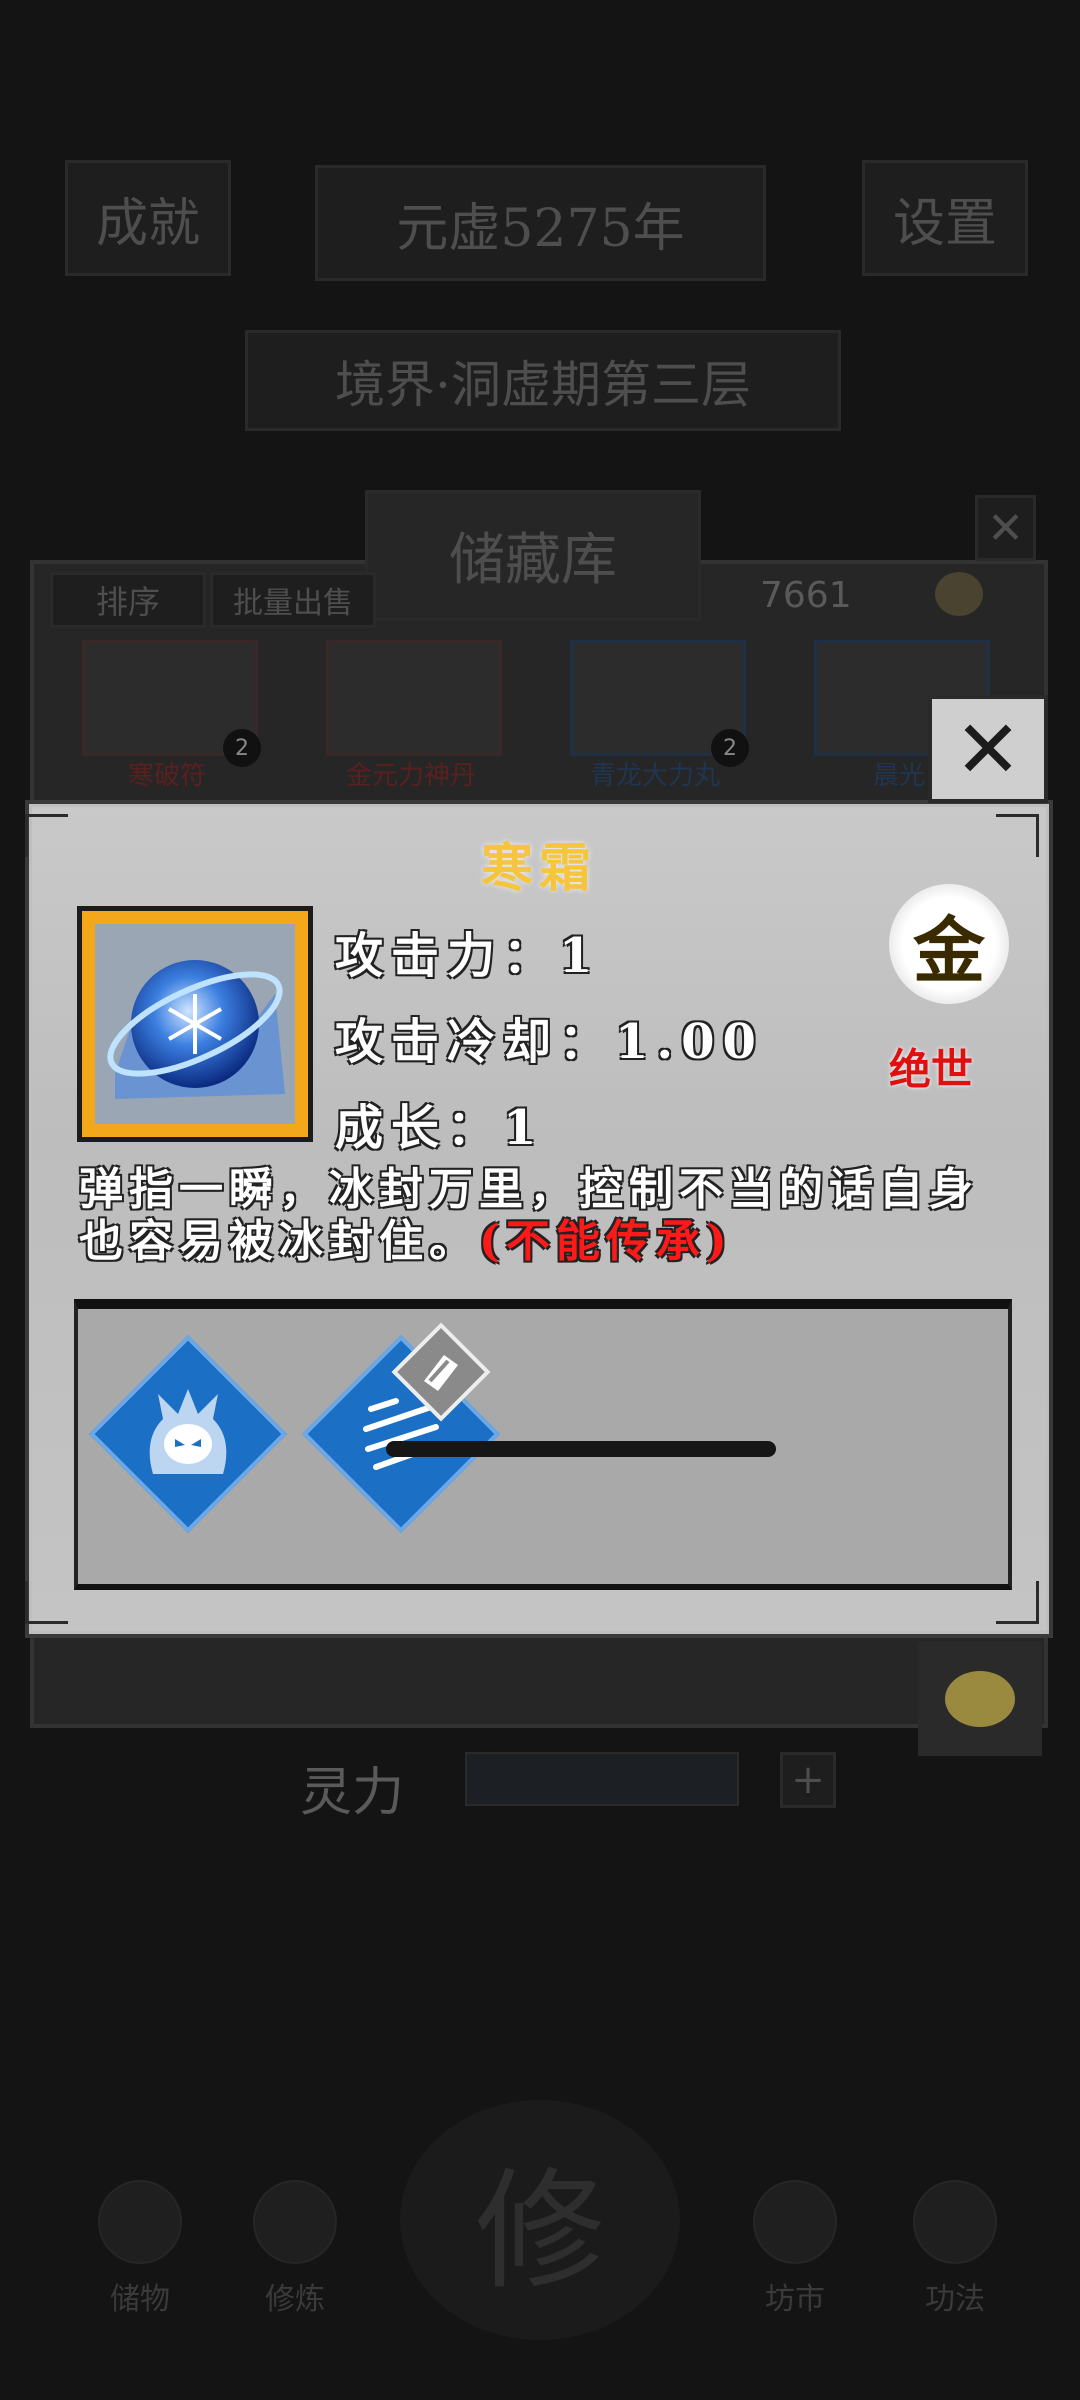  Describe the element at coordinates (795, 2299) in the screenshot. I see `nav-label: 坊市` at that location.